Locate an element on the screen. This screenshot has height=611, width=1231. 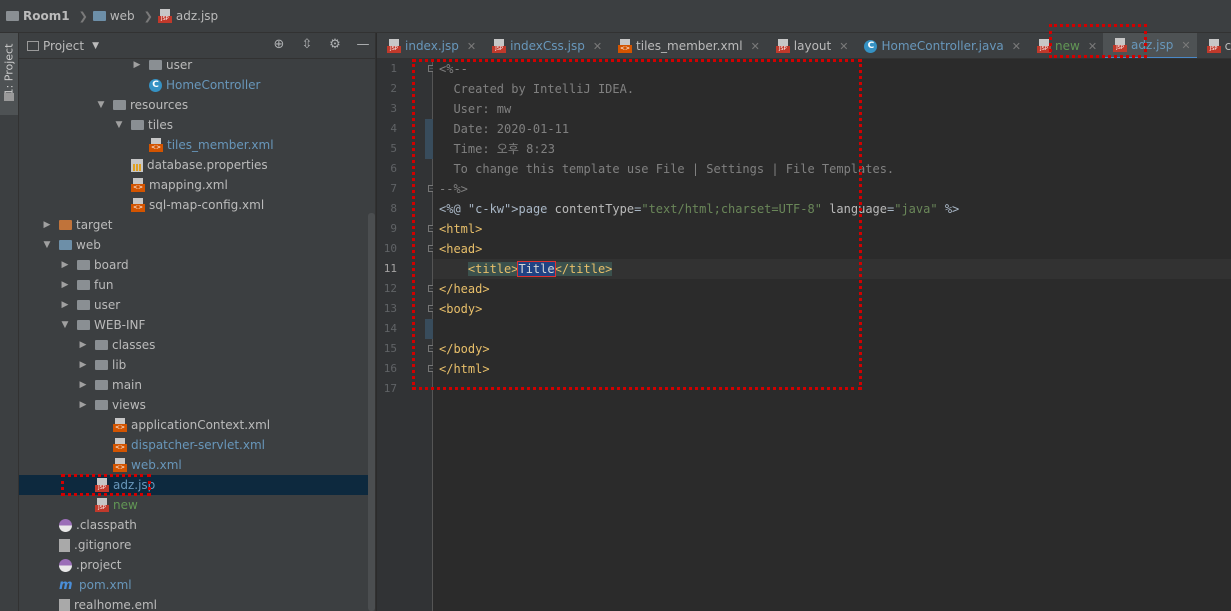
editor-tab: C HomeController.java ✕ is located at coordinates (940, 45).